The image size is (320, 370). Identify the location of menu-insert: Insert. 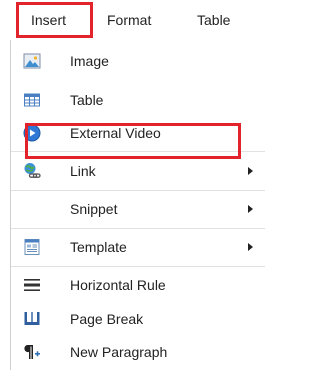
(48, 20).